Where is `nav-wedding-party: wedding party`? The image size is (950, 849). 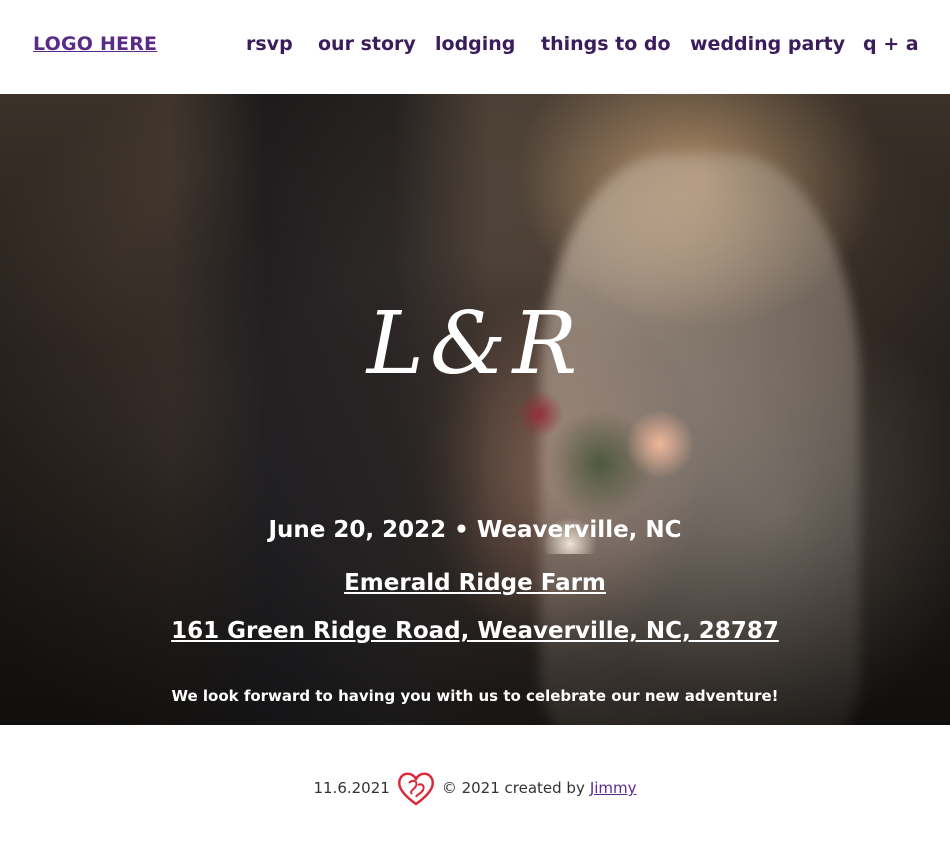
nav-wedding-party: wedding party is located at coordinates (767, 44).